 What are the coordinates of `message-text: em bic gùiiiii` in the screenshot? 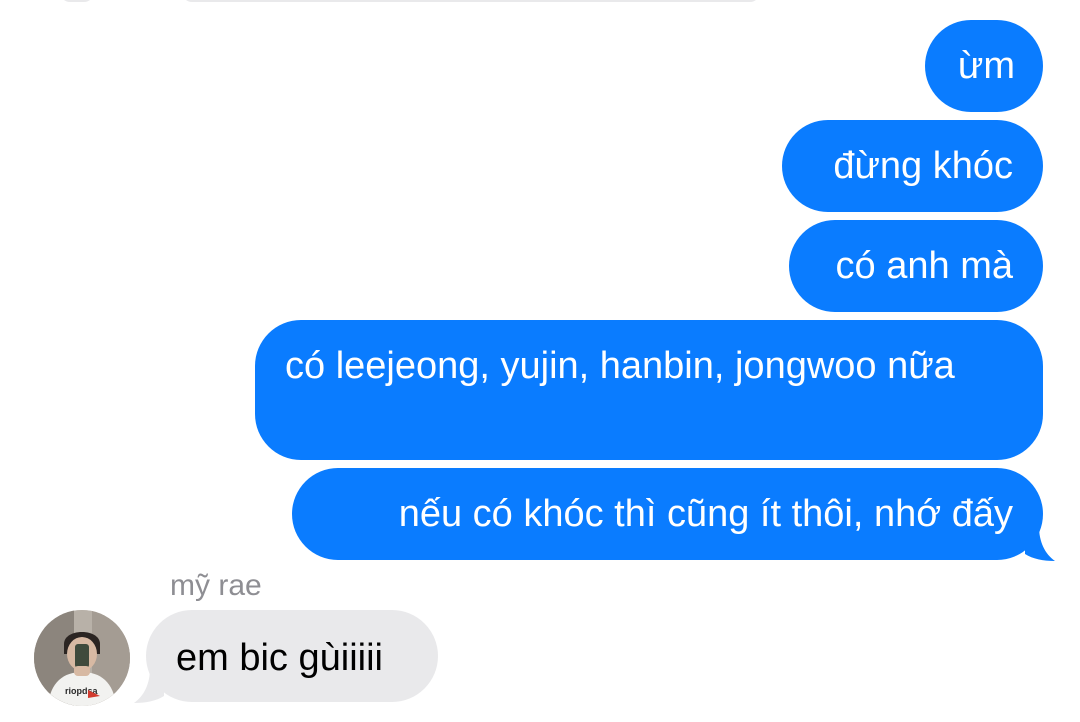 It's located at (279, 658).